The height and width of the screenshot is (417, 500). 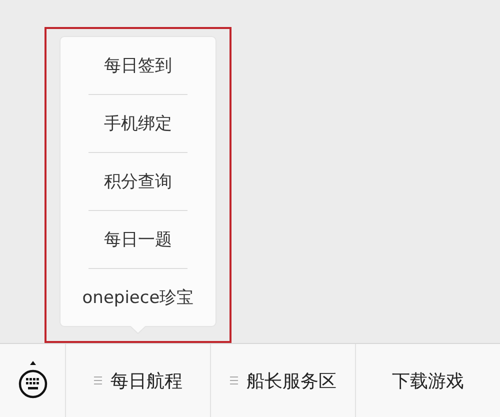 What do you see at coordinates (138, 297) in the screenshot?
I see `menu-item: onepiece珍宝` at bounding box center [138, 297].